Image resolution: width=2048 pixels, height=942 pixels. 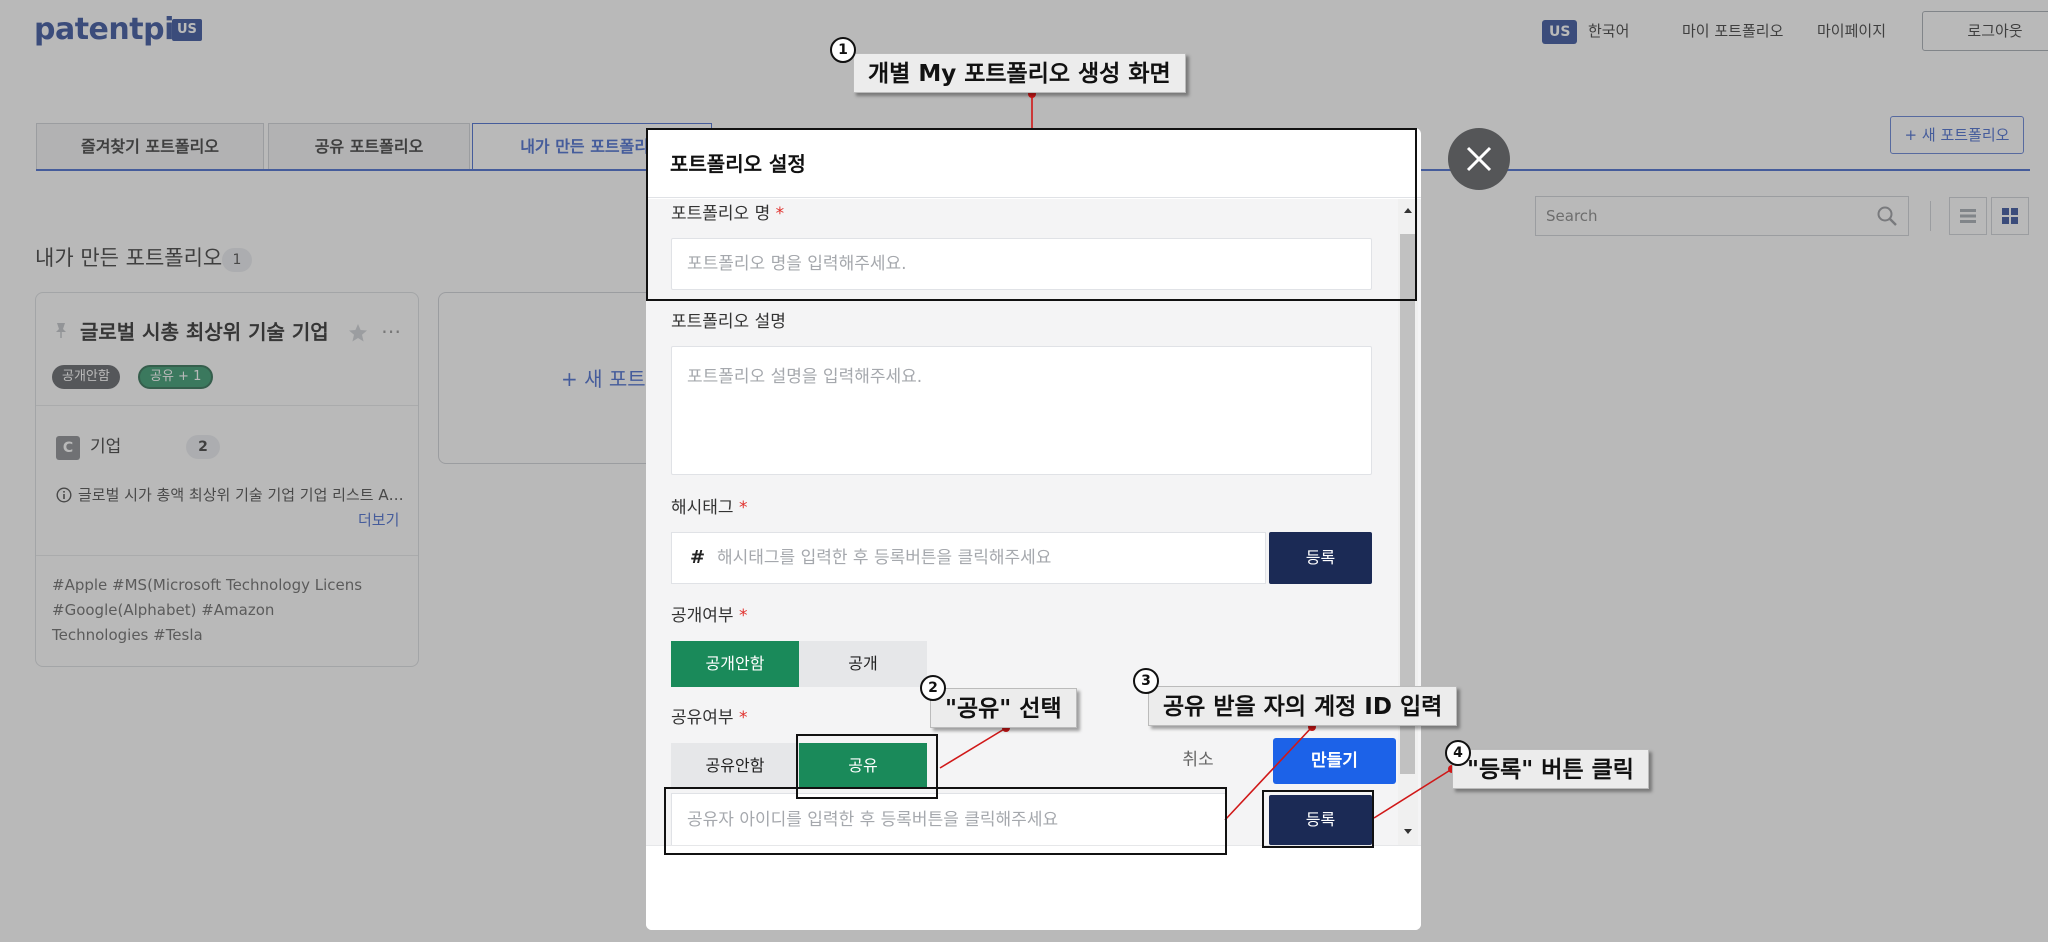 I want to click on portfolio-description-input, so click(x=1021, y=410).